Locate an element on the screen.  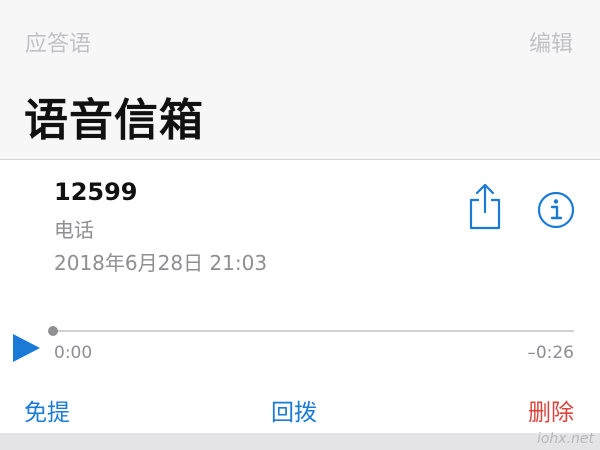
greeting-button: 应答语 is located at coordinates (58, 42).